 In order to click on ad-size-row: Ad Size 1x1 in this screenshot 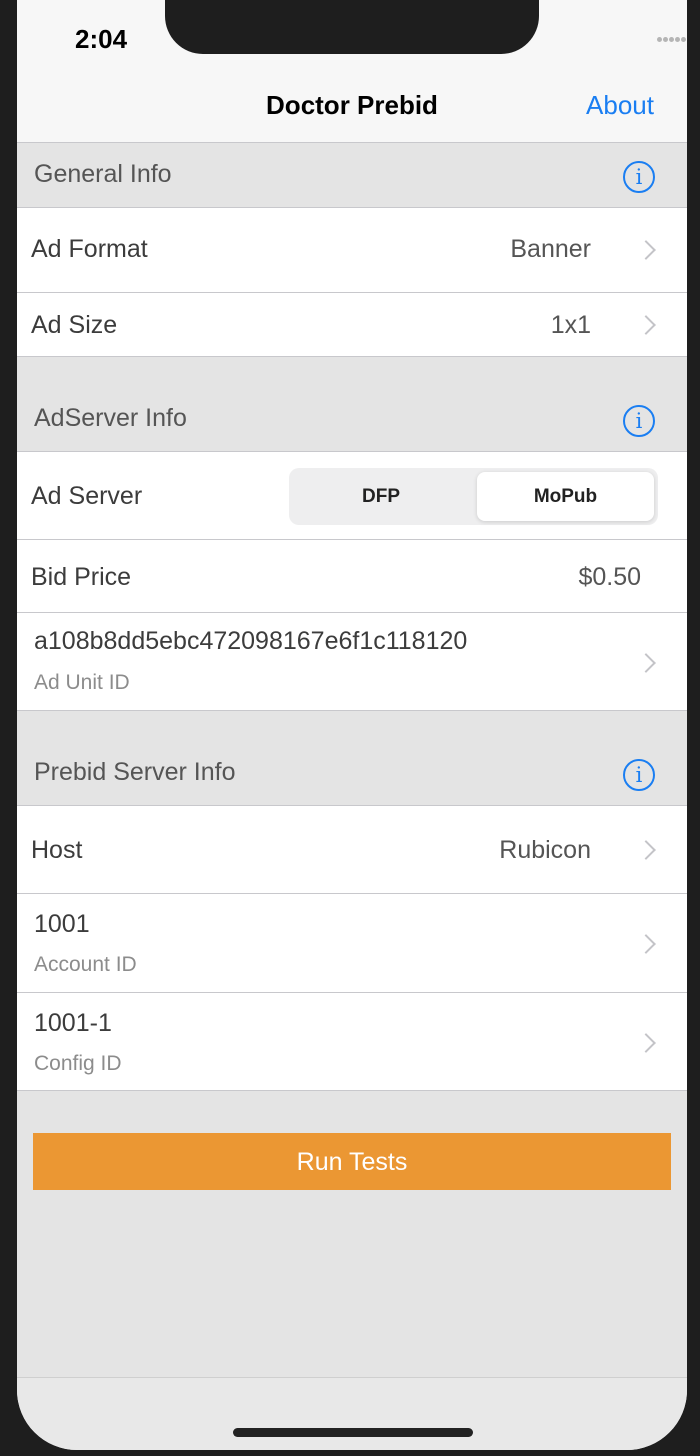, I will do `click(352, 325)`.